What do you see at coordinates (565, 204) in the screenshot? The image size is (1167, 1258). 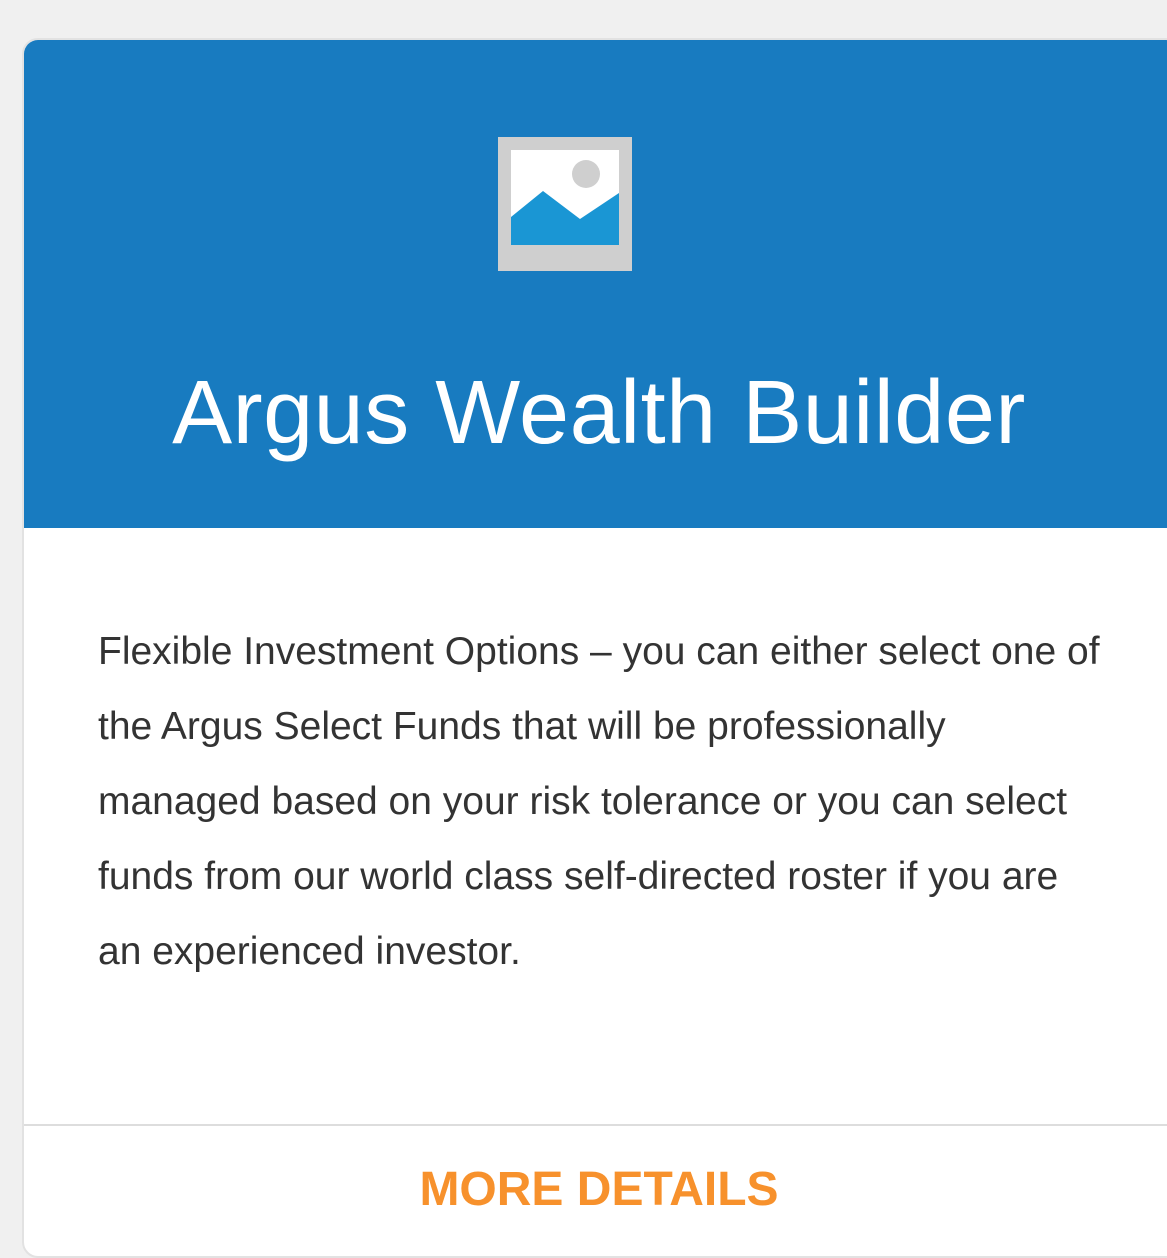 I see `image-placeholder-icon` at bounding box center [565, 204].